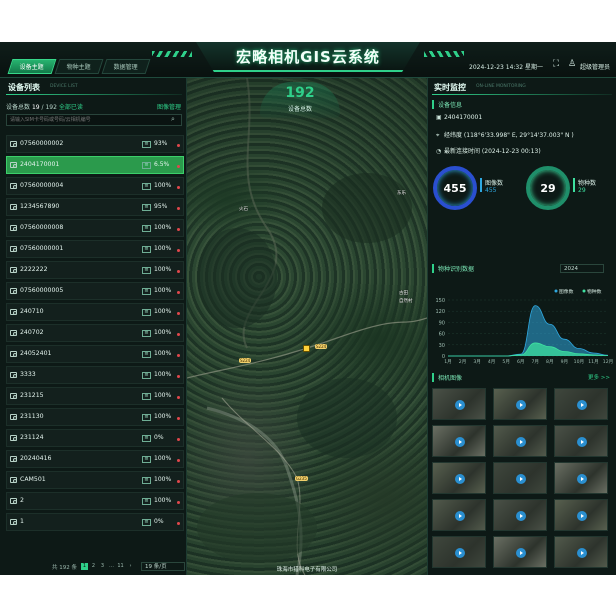  Describe the element at coordinates (130, 566) in the screenshot. I see `next-page-icon: ›` at that location.